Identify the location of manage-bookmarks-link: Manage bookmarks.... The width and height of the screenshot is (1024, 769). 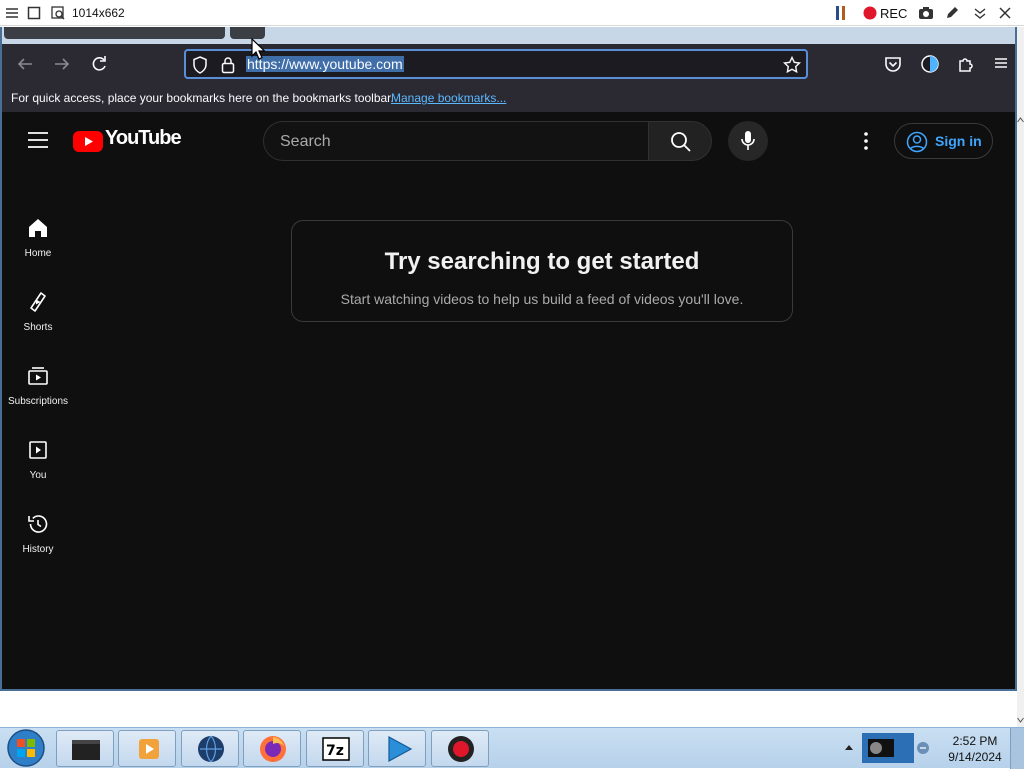
(448, 98).